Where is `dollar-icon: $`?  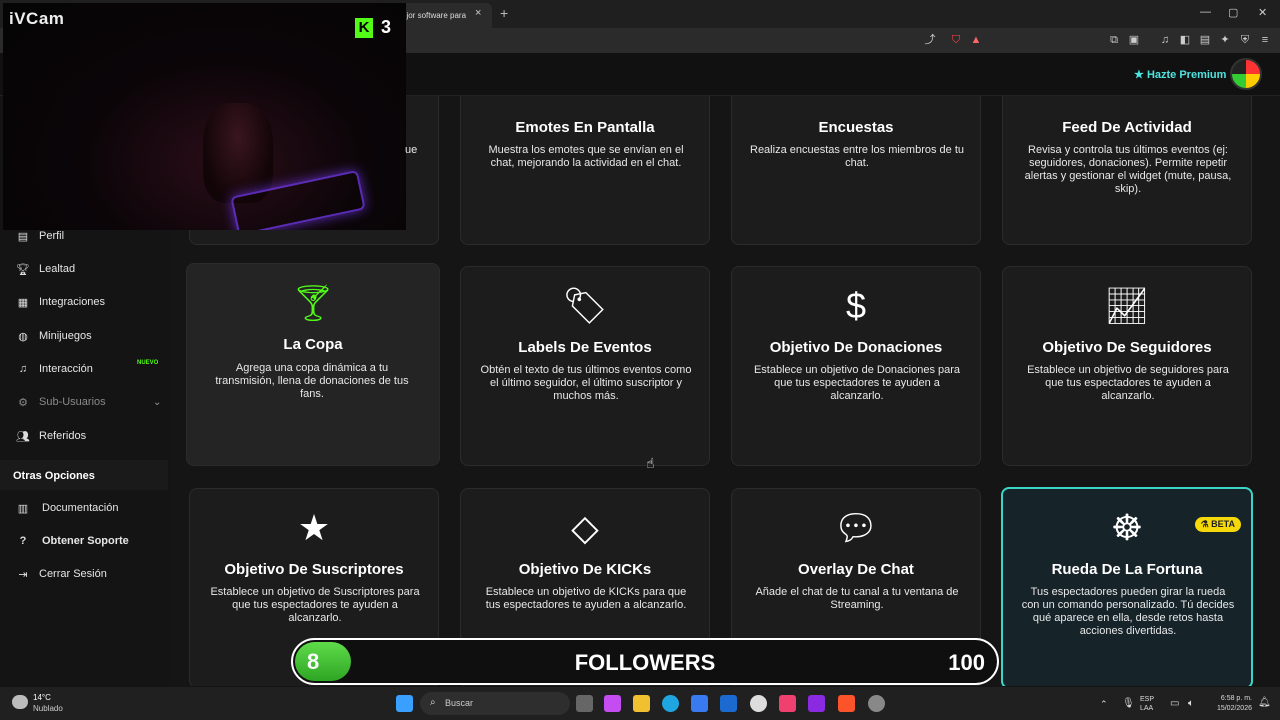 dollar-icon: $ is located at coordinates (856, 305).